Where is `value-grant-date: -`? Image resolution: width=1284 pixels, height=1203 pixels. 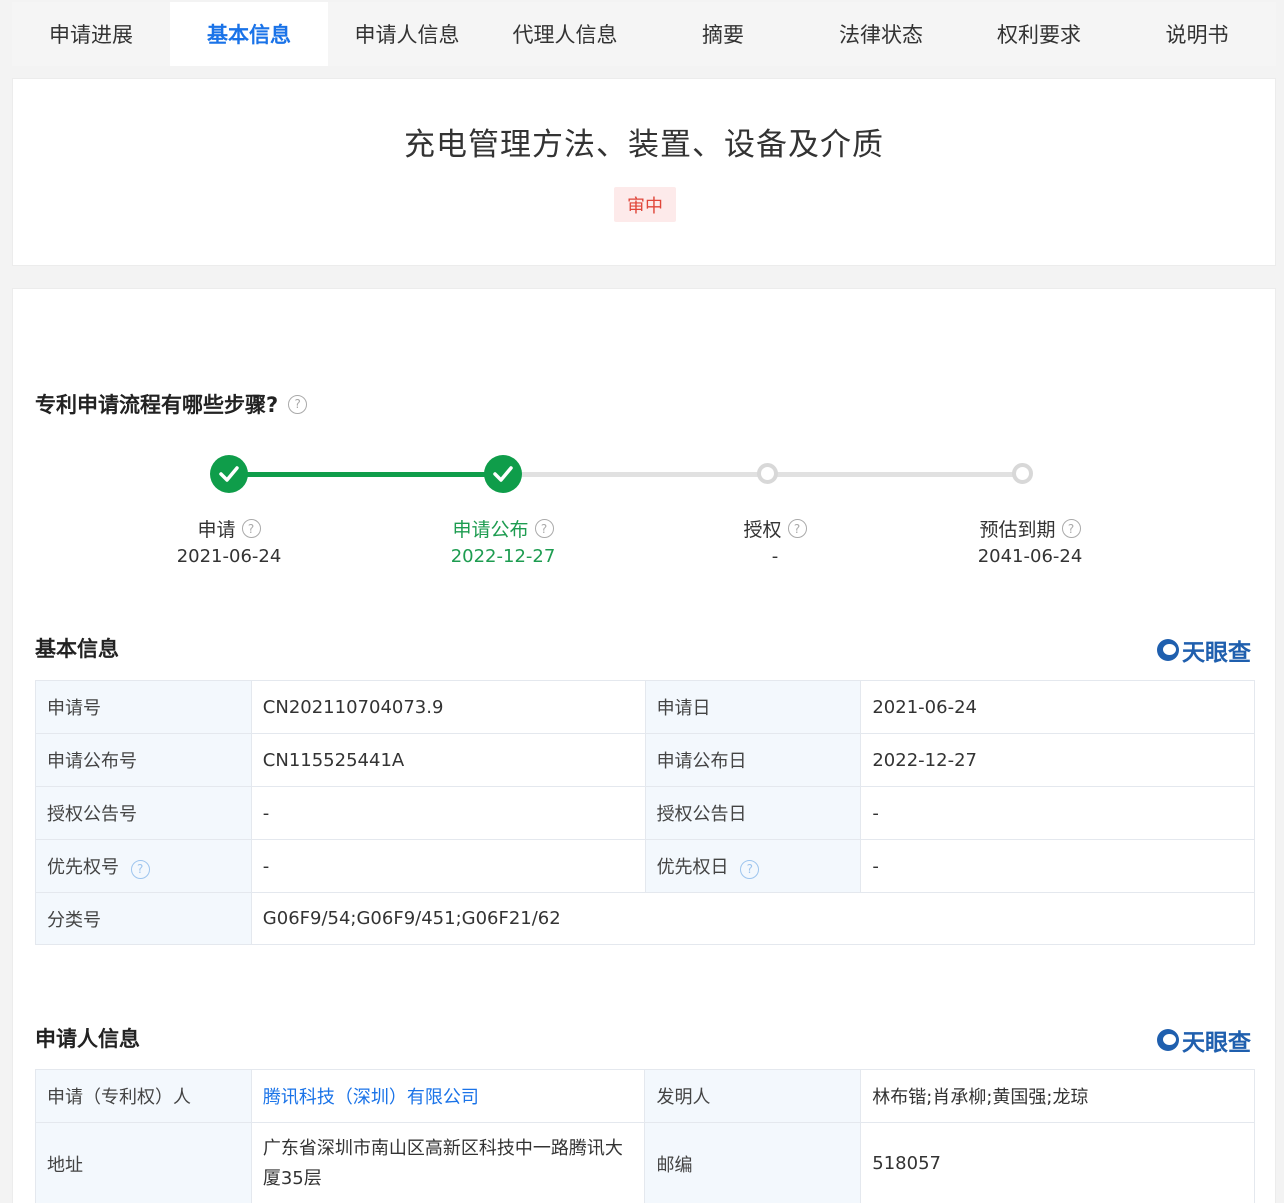
value-grant-date: - is located at coordinates (1057, 813).